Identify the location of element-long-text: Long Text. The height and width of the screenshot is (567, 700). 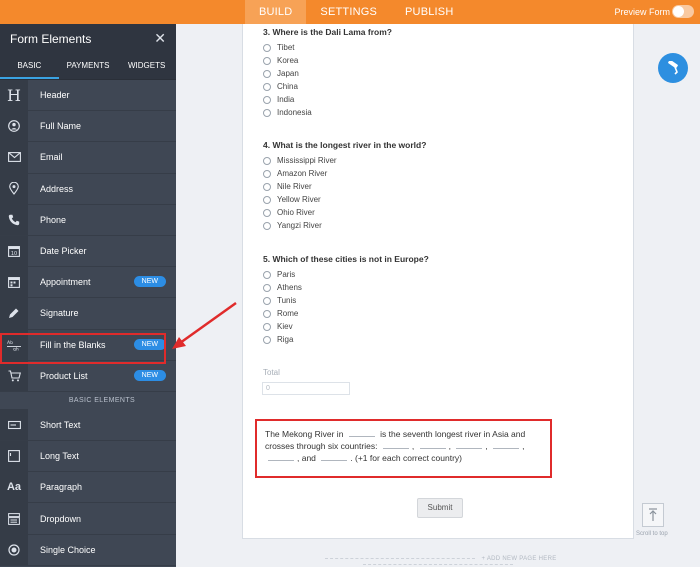
(88, 456).